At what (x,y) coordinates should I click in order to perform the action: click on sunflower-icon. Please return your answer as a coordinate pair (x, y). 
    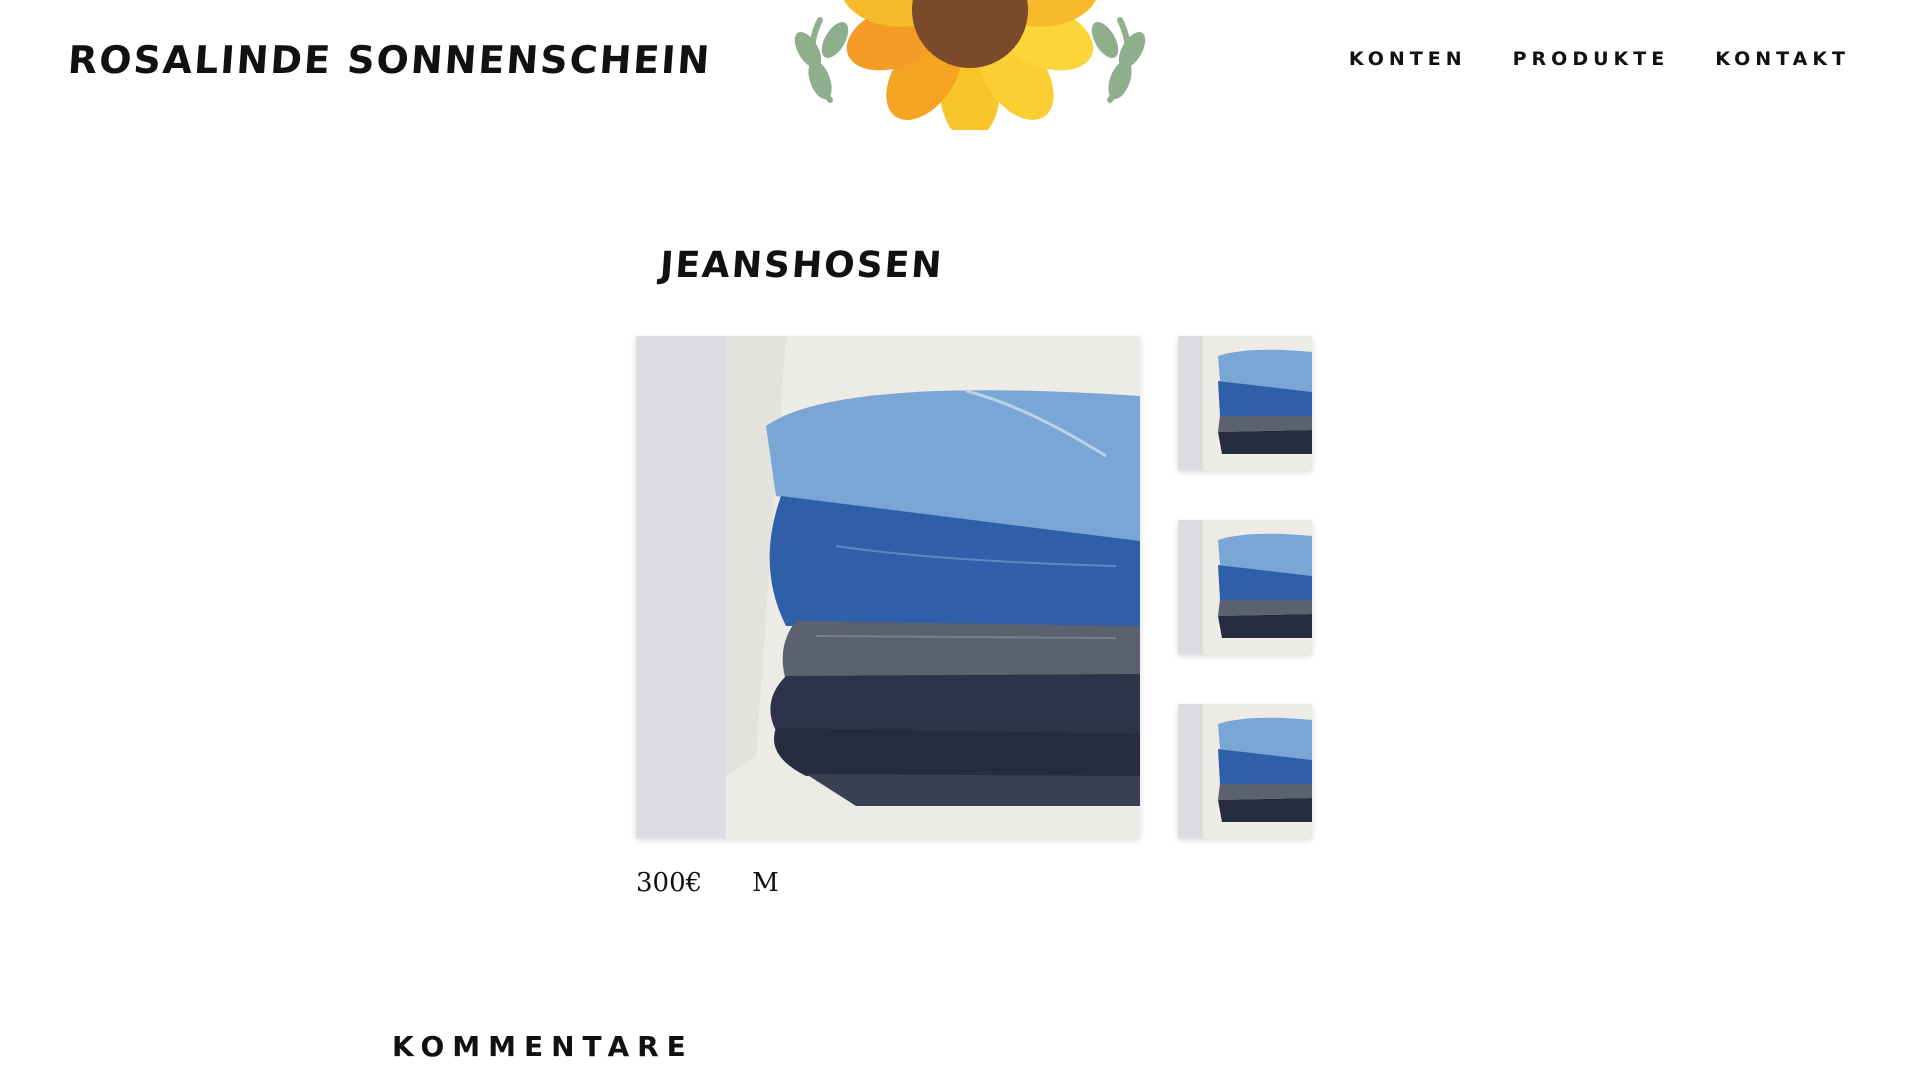
    Looking at the image, I should click on (970, 65).